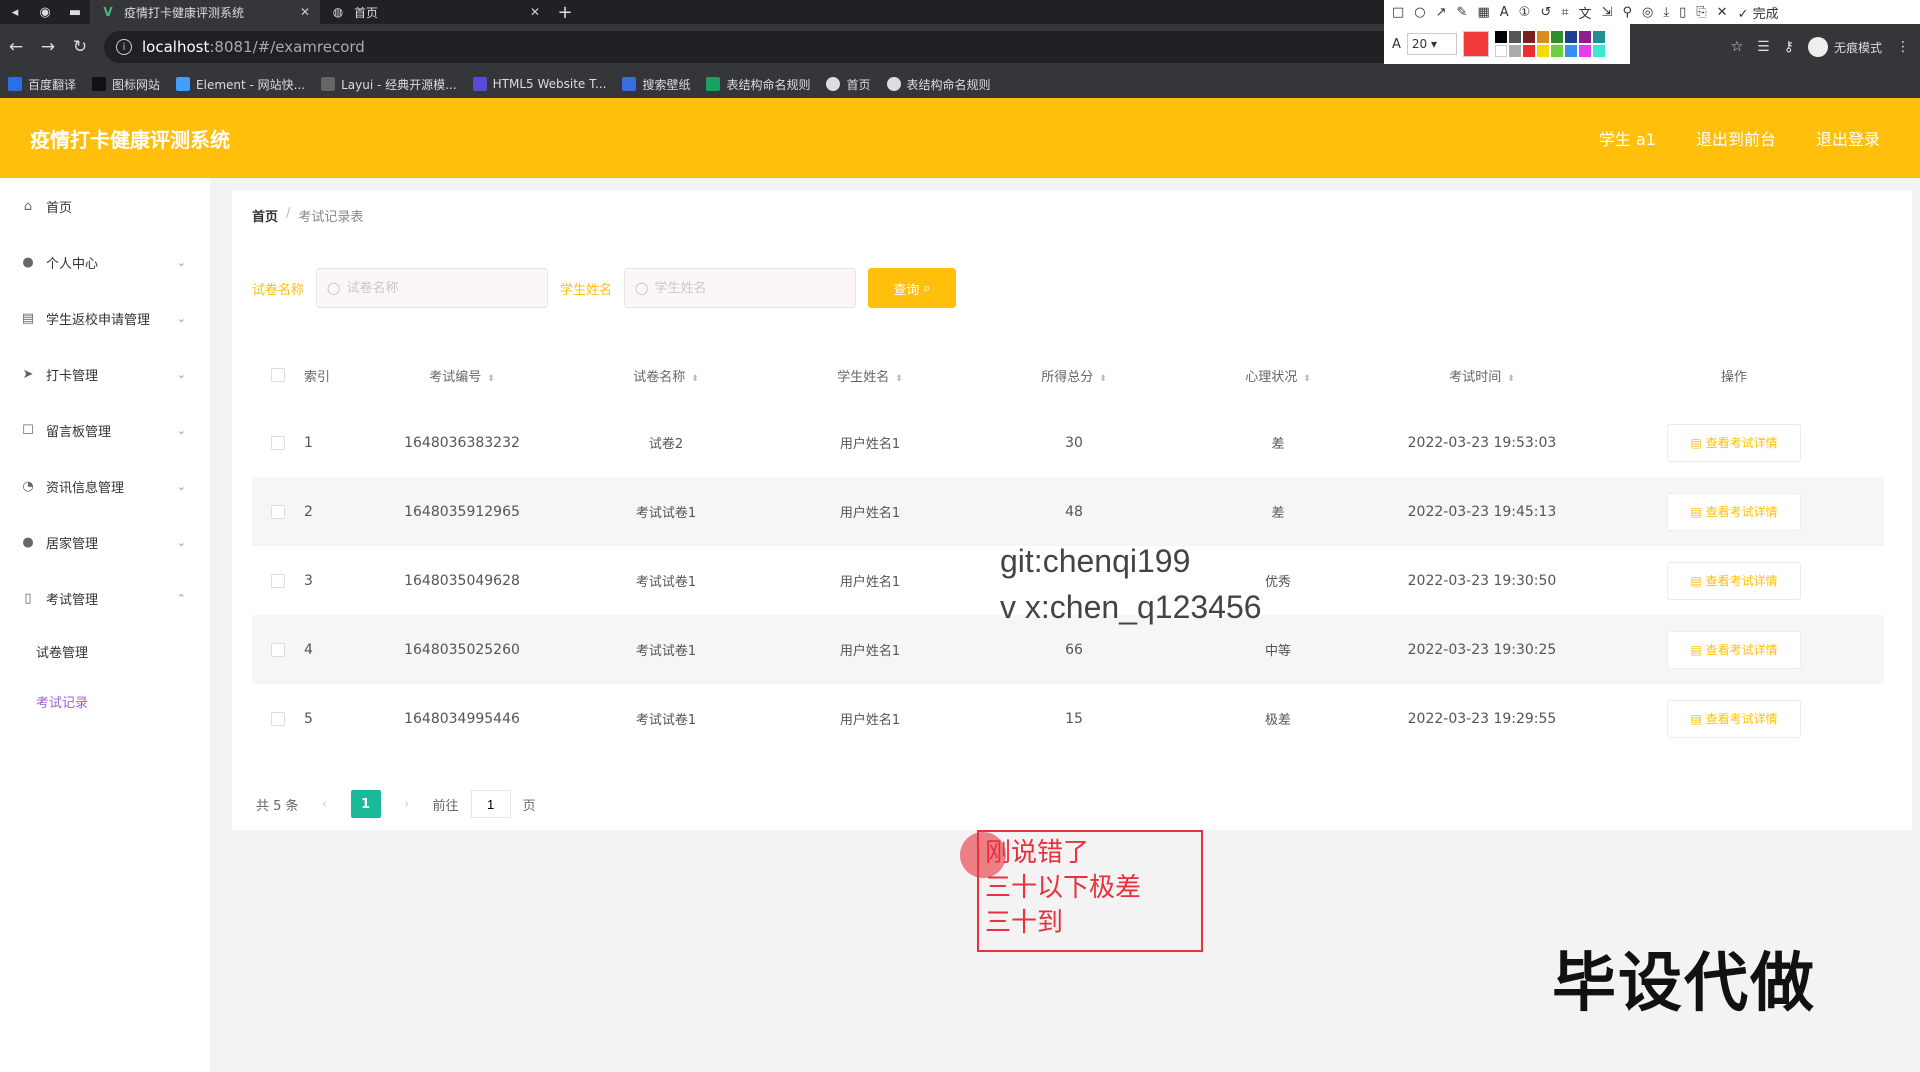 The image size is (1920, 1072). Describe the element at coordinates (407, 804) in the screenshot. I see `next-page-icon: ›` at that location.